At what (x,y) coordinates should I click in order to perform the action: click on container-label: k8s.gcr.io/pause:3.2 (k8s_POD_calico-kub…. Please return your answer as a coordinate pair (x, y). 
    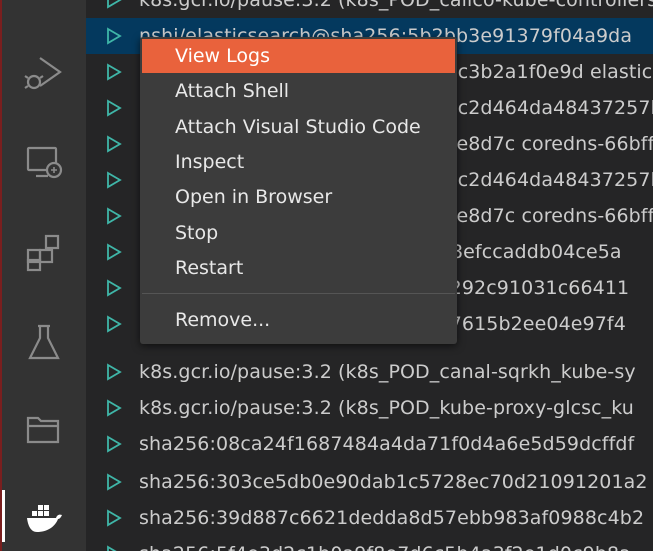
    Looking at the image, I should click on (396, 5).